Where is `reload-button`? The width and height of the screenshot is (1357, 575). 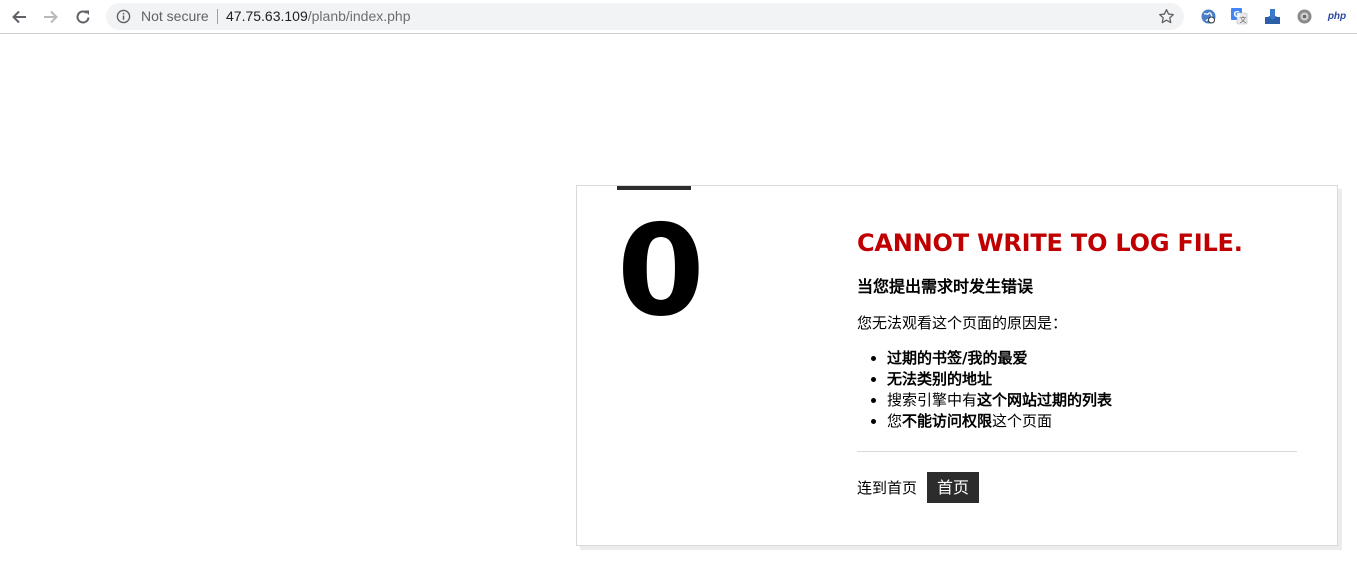
reload-button is located at coordinates (83, 17).